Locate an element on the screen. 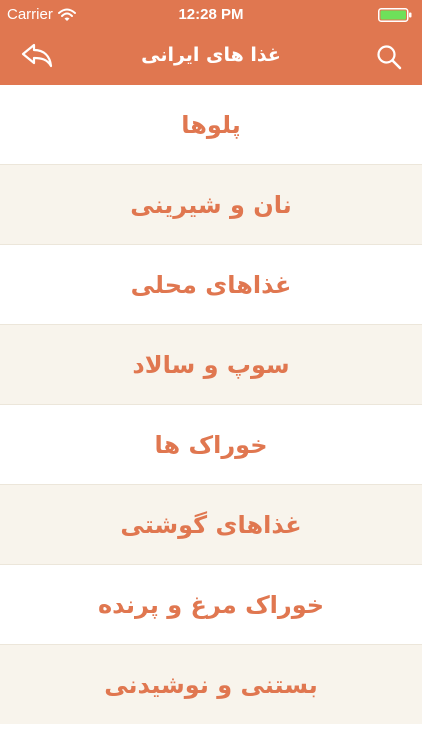 Image resolution: width=422 pixels, height=750 pixels. back-arrow-icon is located at coordinates (37, 55).